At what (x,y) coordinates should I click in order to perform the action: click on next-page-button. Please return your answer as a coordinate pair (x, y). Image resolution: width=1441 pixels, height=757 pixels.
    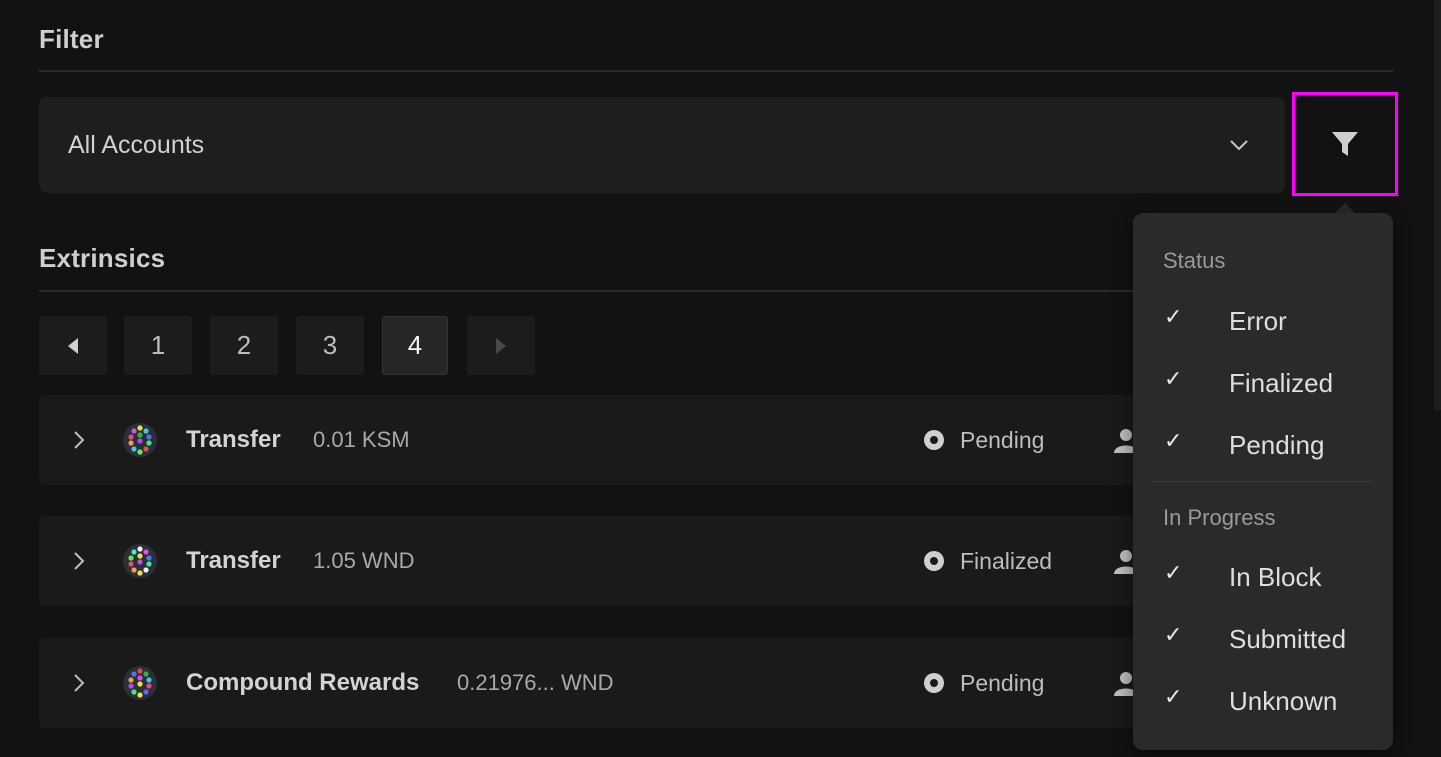
    Looking at the image, I should click on (501, 345).